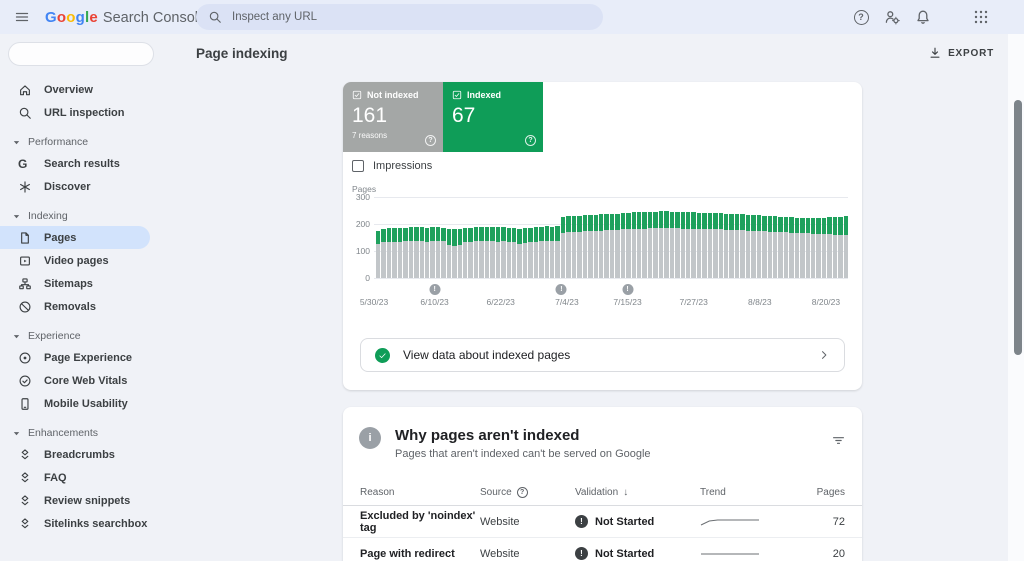 This screenshot has width=1024, height=561. I want to click on help-icon: ?, so click(530, 140).